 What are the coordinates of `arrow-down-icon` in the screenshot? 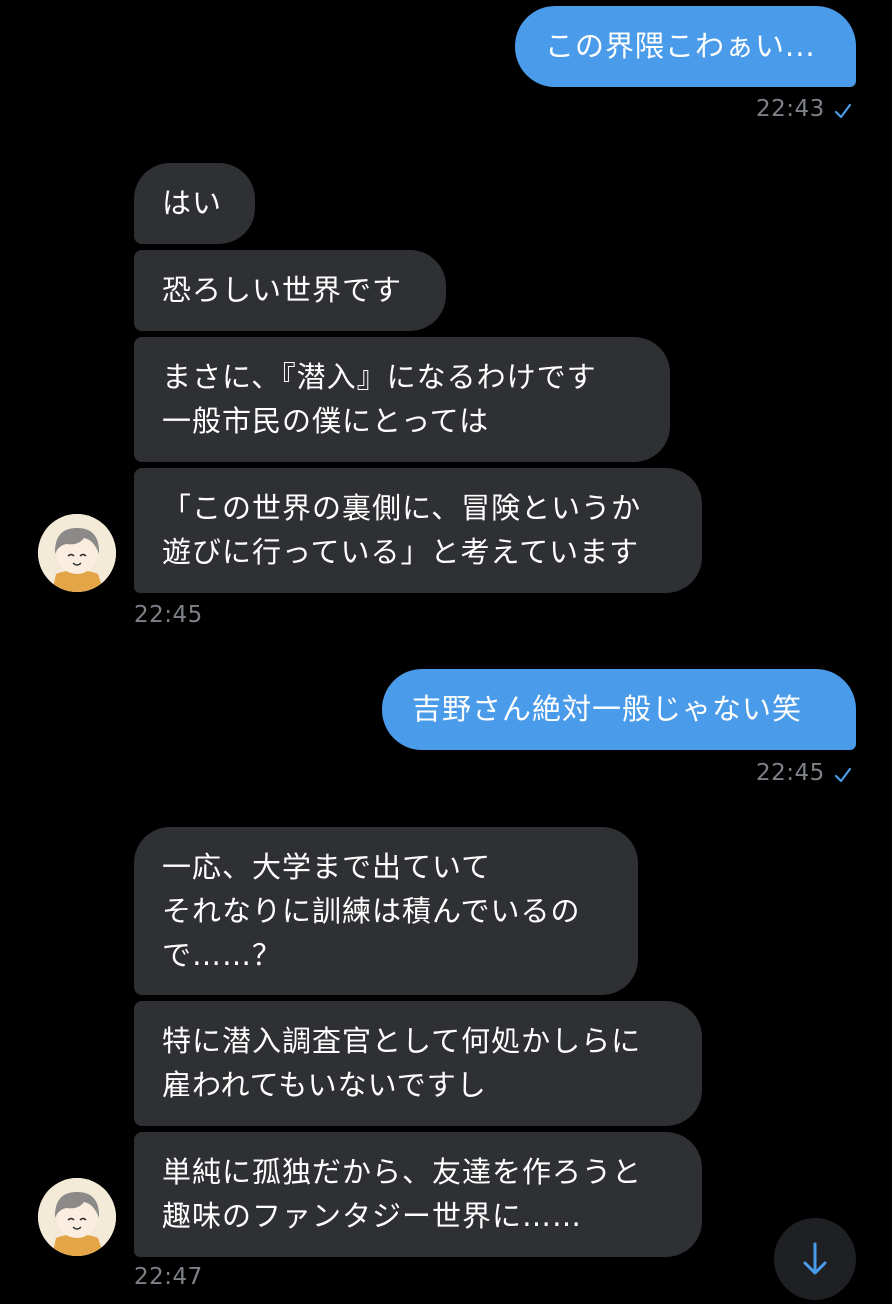 It's located at (815, 1258).